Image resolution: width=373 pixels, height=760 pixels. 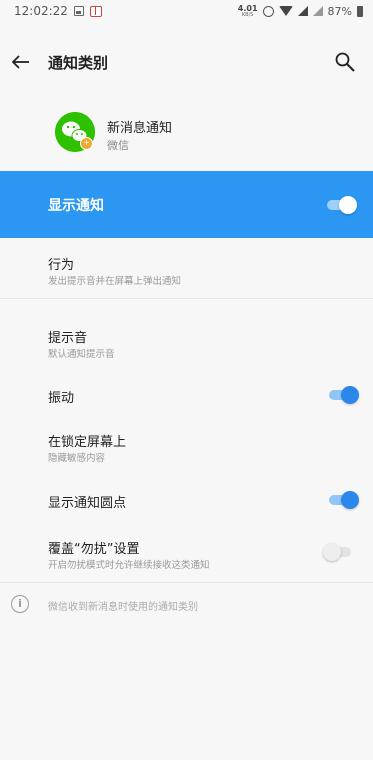 I want to click on override-dnd-toggle, so click(x=338, y=552).